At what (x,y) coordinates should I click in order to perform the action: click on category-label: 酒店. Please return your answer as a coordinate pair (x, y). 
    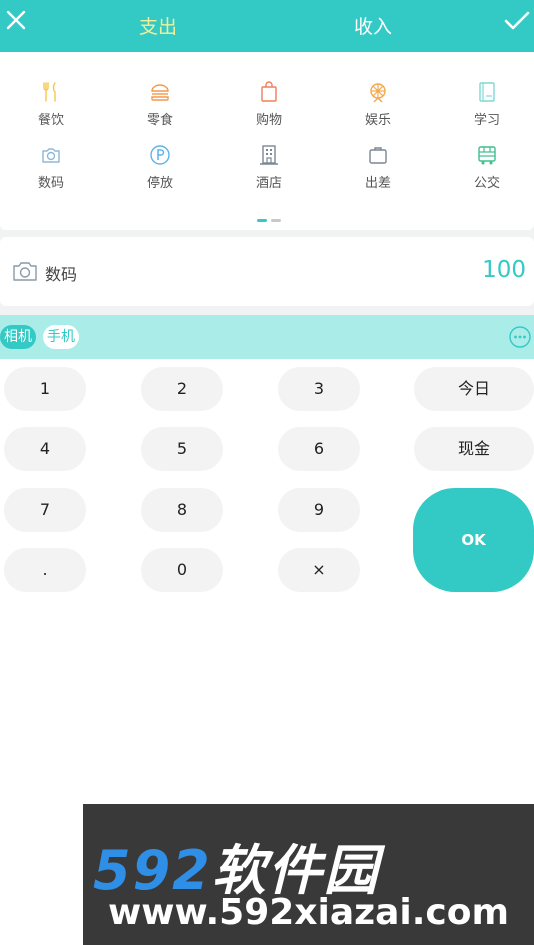
    Looking at the image, I should click on (268, 183).